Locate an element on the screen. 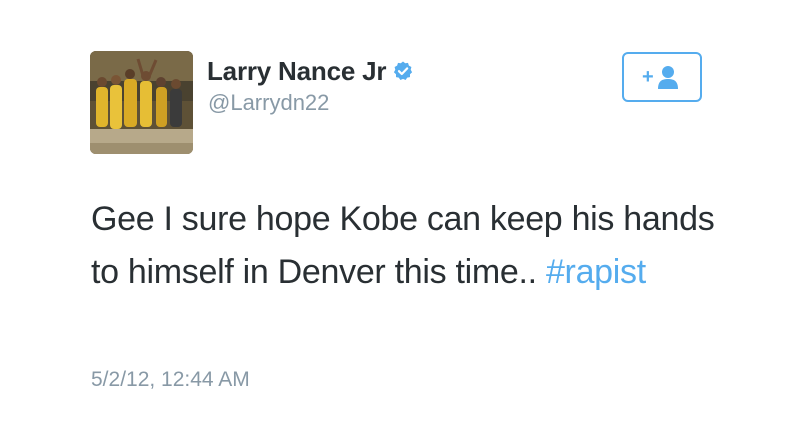  author-handle: @Larrydn22 is located at coordinates (268, 103).